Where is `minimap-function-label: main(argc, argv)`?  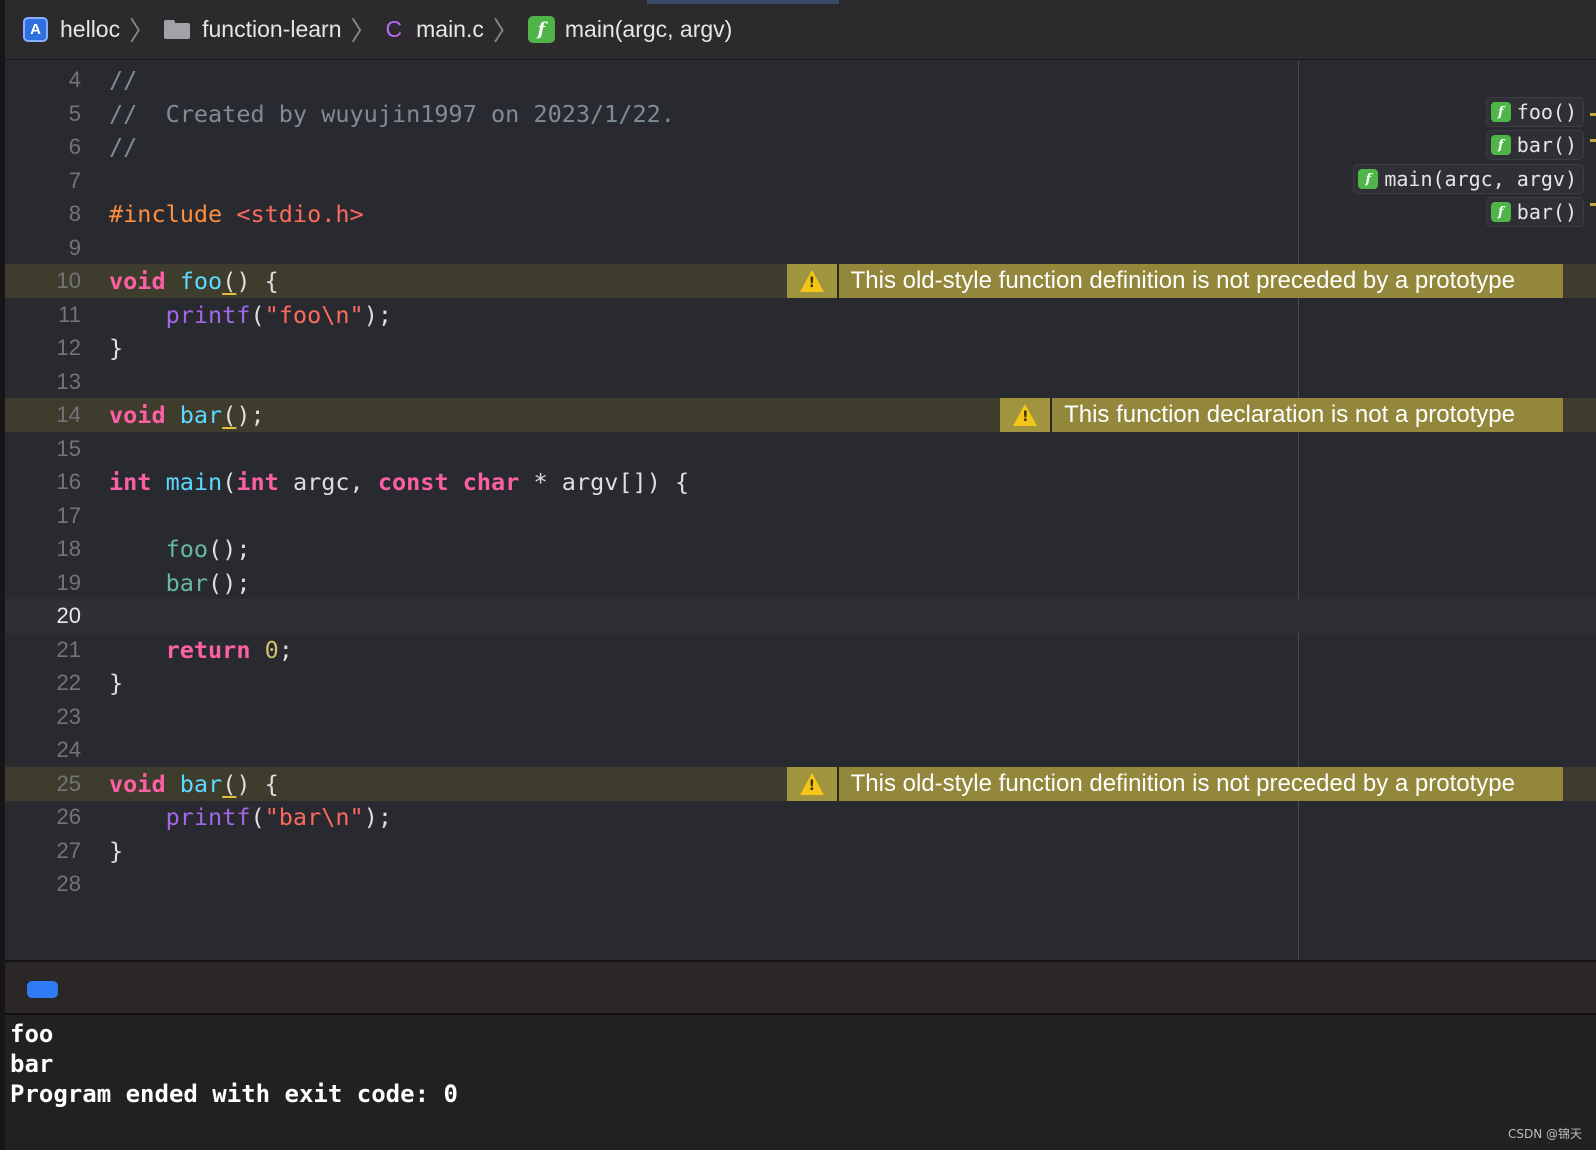 minimap-function-label: main(argc, argv) is located at coordinates (1480, 179).